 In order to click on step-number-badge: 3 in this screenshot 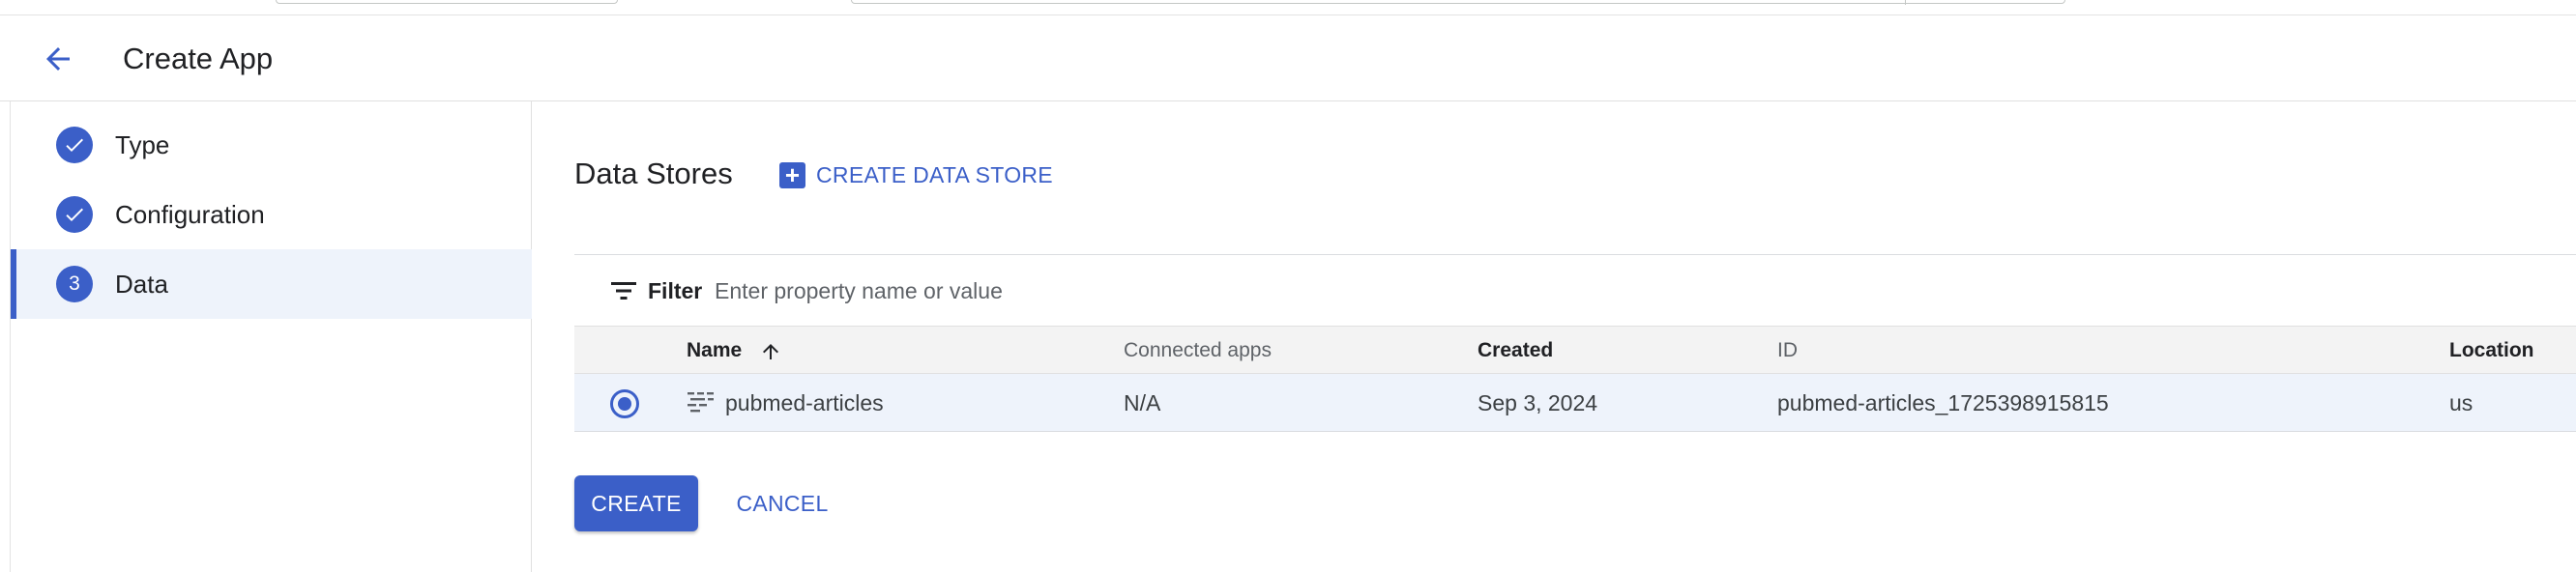, I will do `click(74, 284)`.